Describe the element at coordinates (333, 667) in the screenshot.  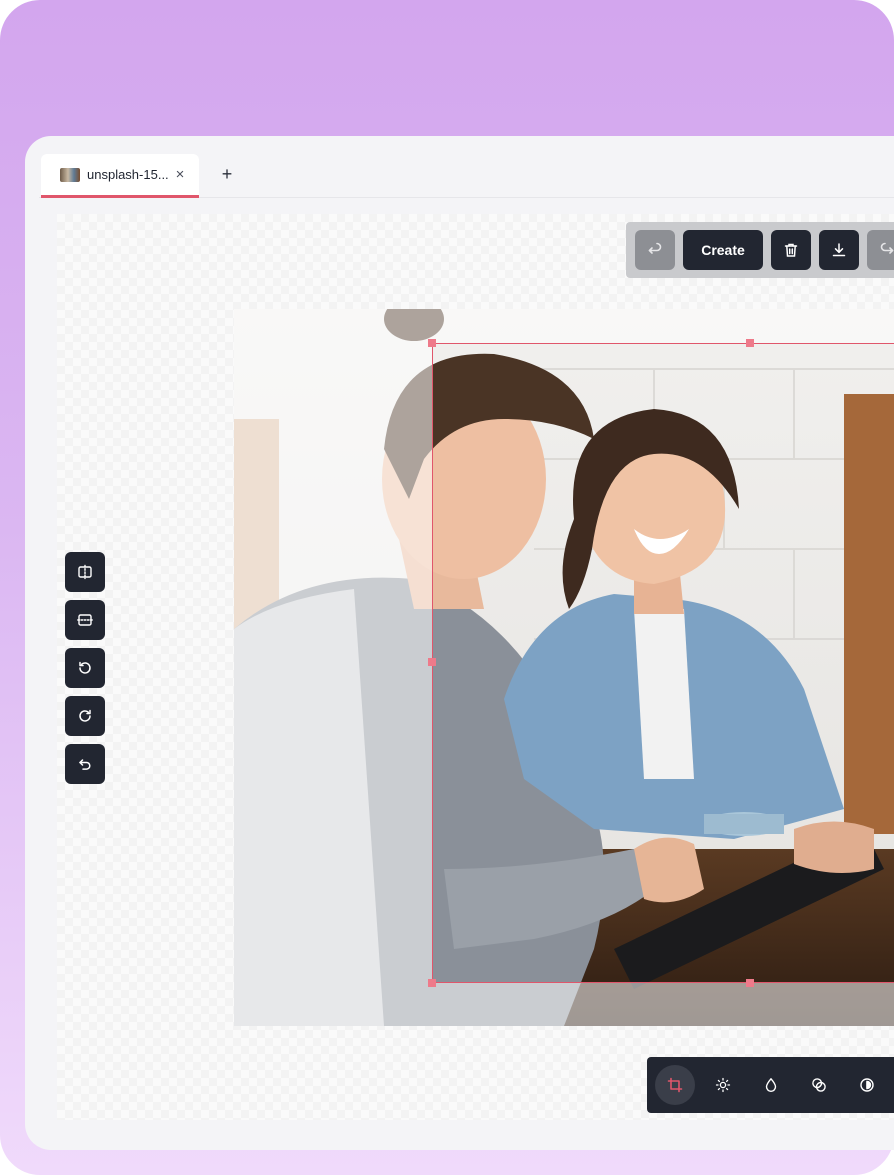
I see `crop-mask-left` at that location.